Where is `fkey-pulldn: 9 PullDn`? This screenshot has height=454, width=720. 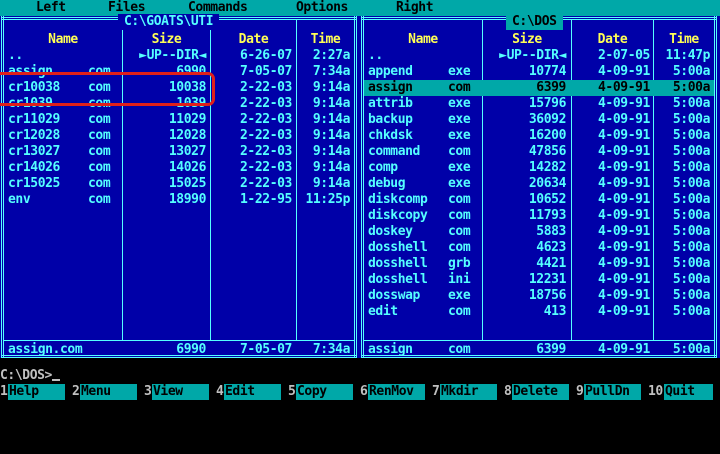
fkey-pulldn: 9 PullDn is located at coordinates (612, 392).